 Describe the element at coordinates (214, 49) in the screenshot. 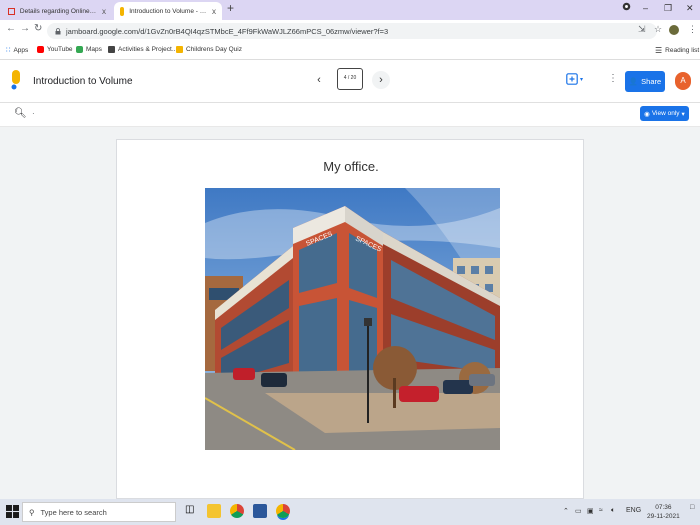

I see `bookmark-label: Childrens Day Quiz` at that location.